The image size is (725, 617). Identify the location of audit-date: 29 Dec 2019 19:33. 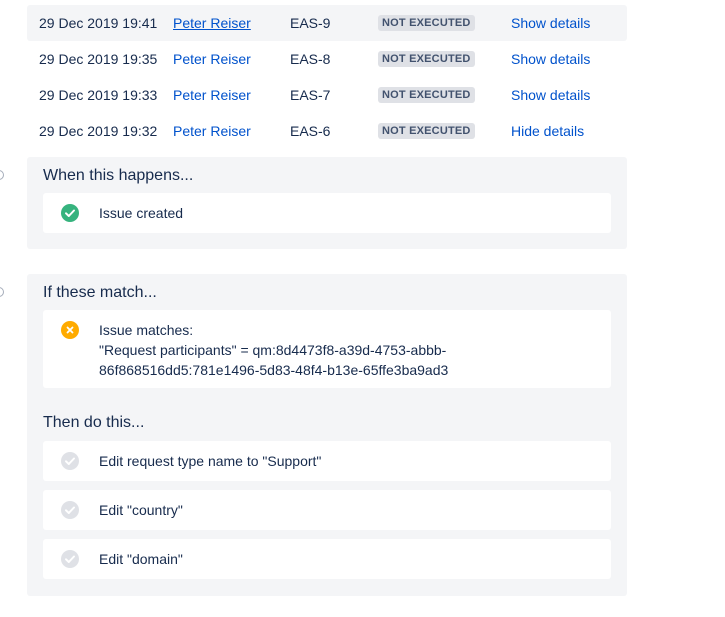
(98, 95).